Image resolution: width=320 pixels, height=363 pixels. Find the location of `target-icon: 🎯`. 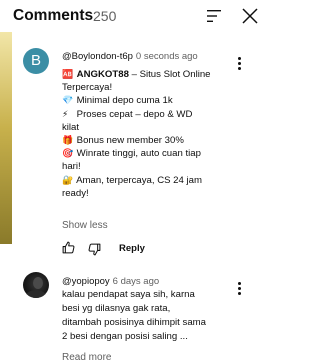

target-icon: 🎯 is located at coordinates (68, 153).